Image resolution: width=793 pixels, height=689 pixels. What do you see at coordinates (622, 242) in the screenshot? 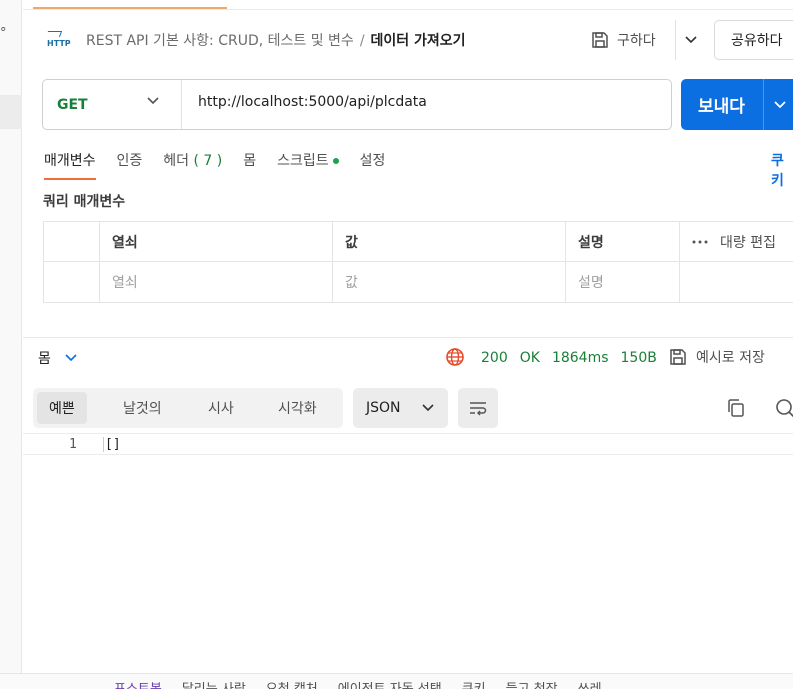
I see `column-header-description: 설명` at bounding box center [622, 242].